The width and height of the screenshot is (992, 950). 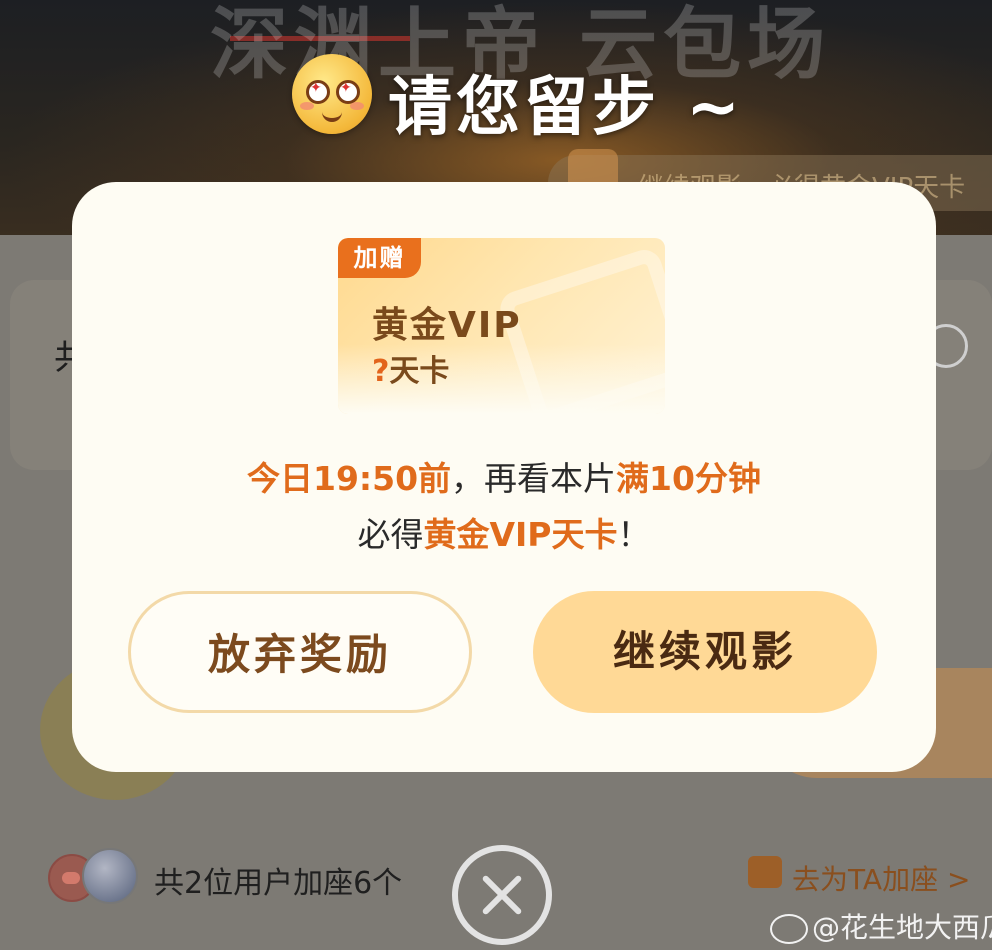 What do you see at coordinates (379, 258) in the screenshot?
I see `bonus-tag: 加赠` at bounding box center [379, 258].